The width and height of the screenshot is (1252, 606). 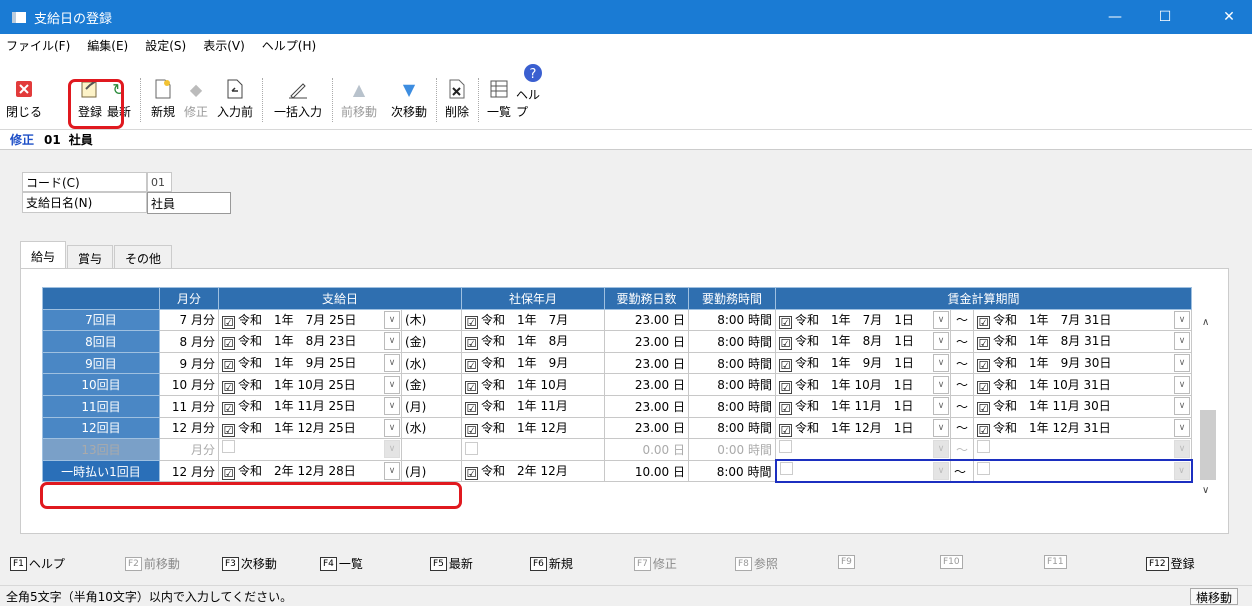 I want to click on row-label: 12回目, so click(x=101, y=428).